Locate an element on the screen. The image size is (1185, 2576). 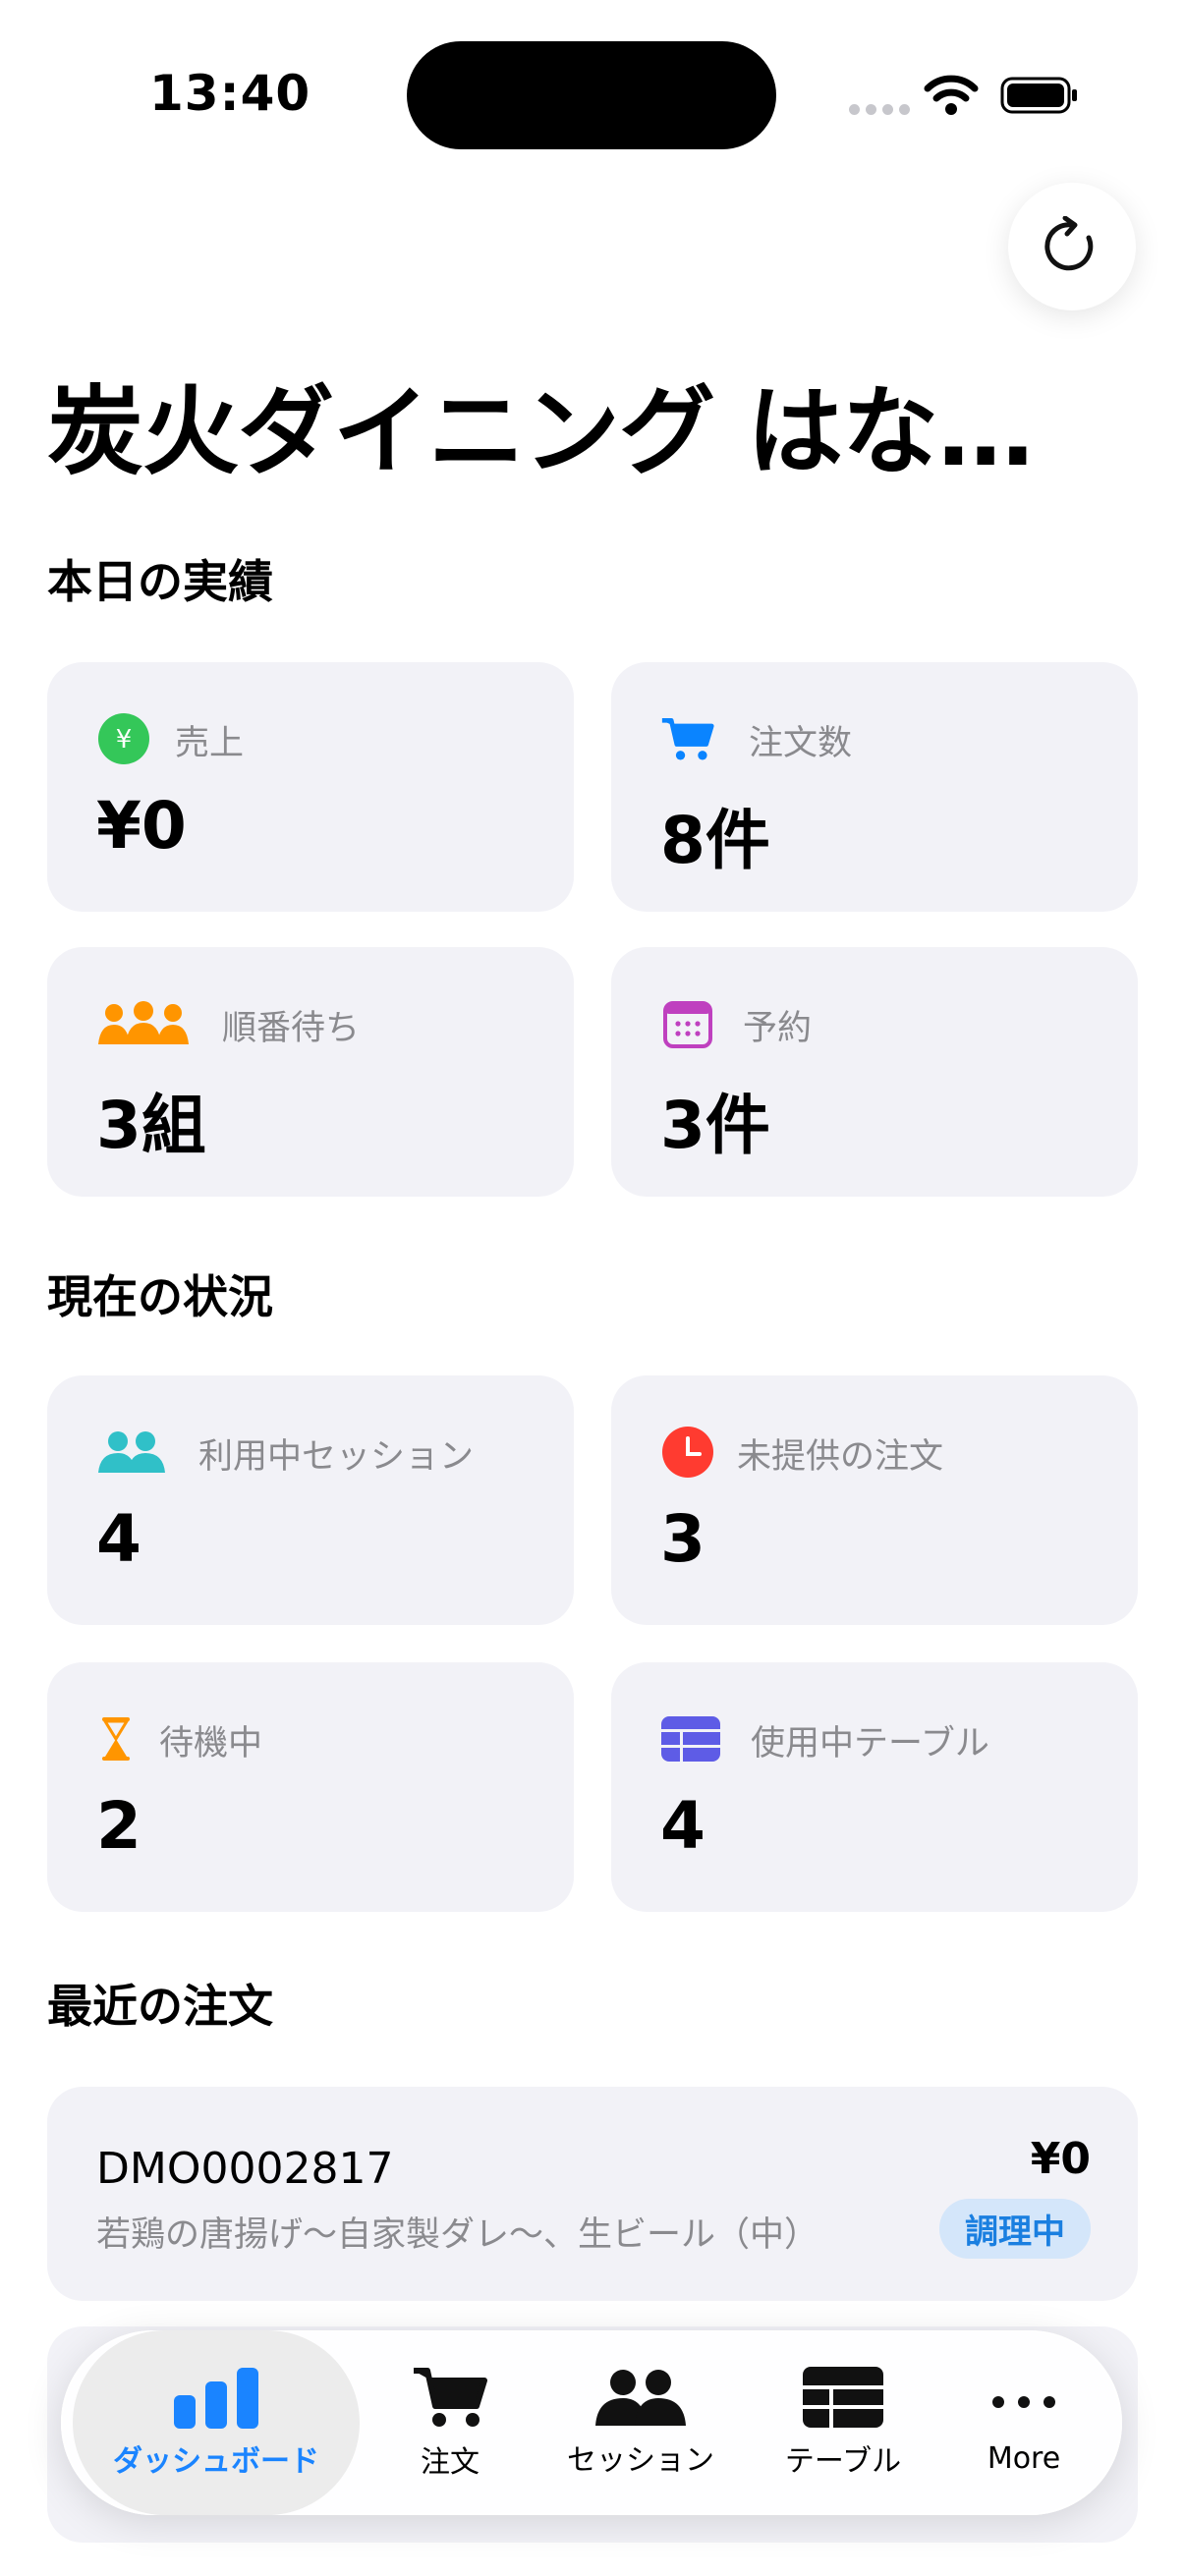
stat-card-active-sessions: 利用中セッション 4 is located at coordinates (311, 1500).